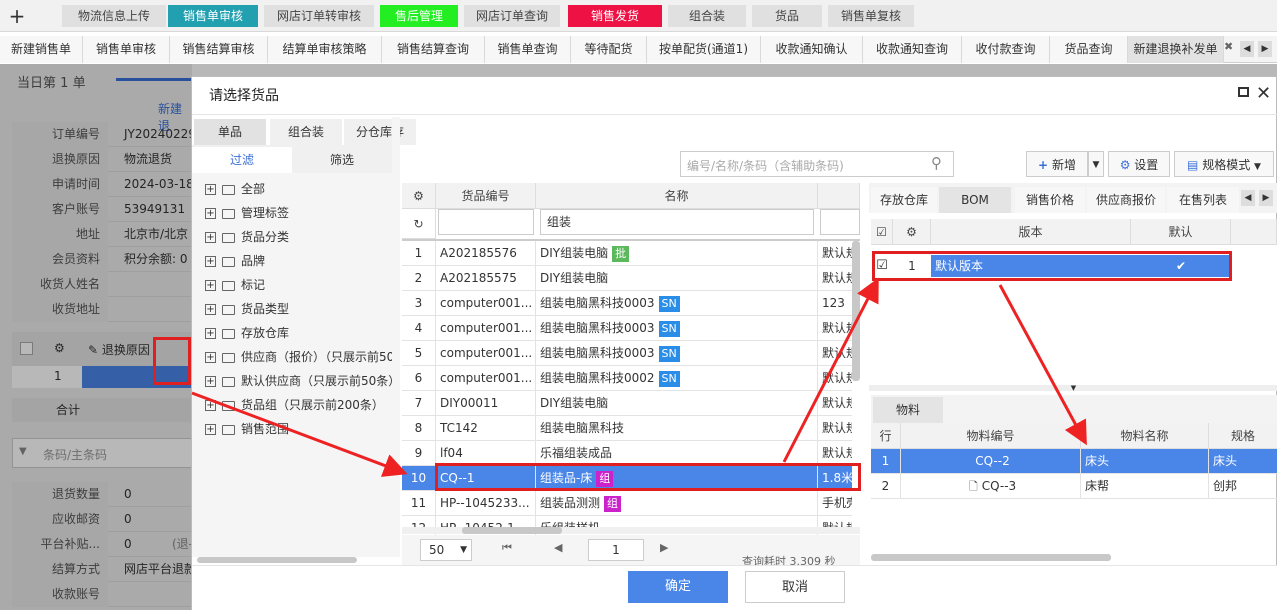 Image resolution: width=1277 pixels, height=611 pixels. What do you see at coordinates (302, 381) in the screenshot?
I see `tree-node: + 默认供应商（只展示前50条）` at bounding box center [302, 381].